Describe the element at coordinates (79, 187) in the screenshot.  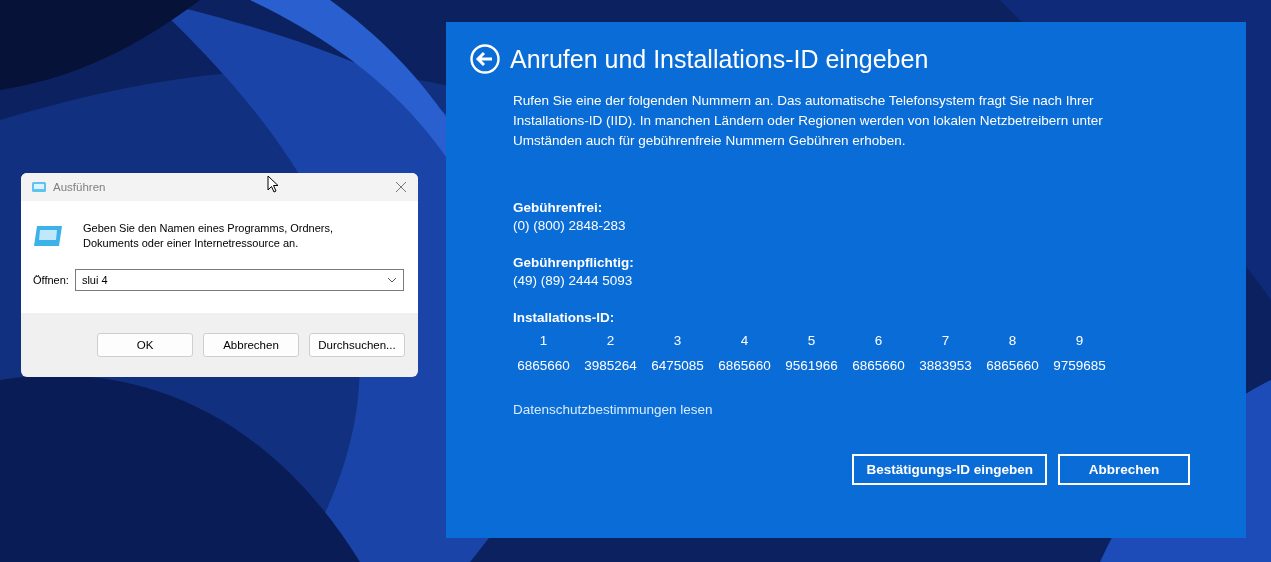
I see `window-title: Ausführen` at that location.